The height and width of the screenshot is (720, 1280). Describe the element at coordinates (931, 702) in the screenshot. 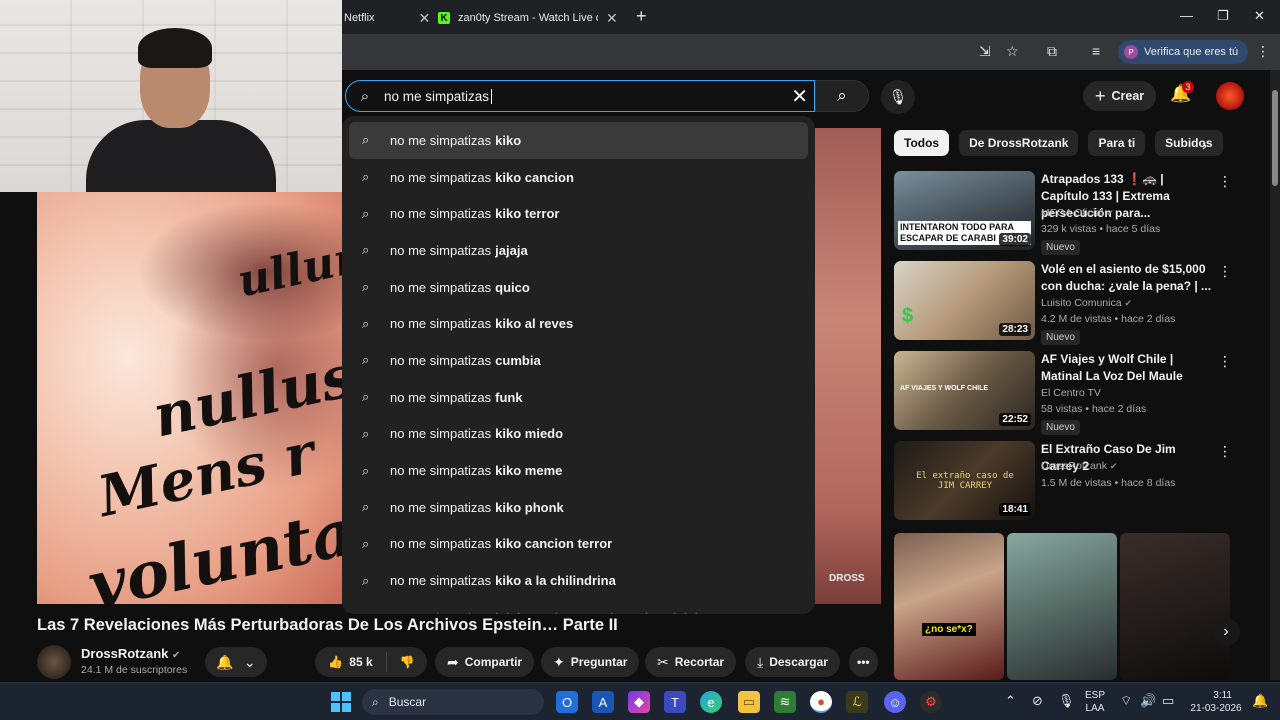

I see `app-icon: ⚙` at that location.